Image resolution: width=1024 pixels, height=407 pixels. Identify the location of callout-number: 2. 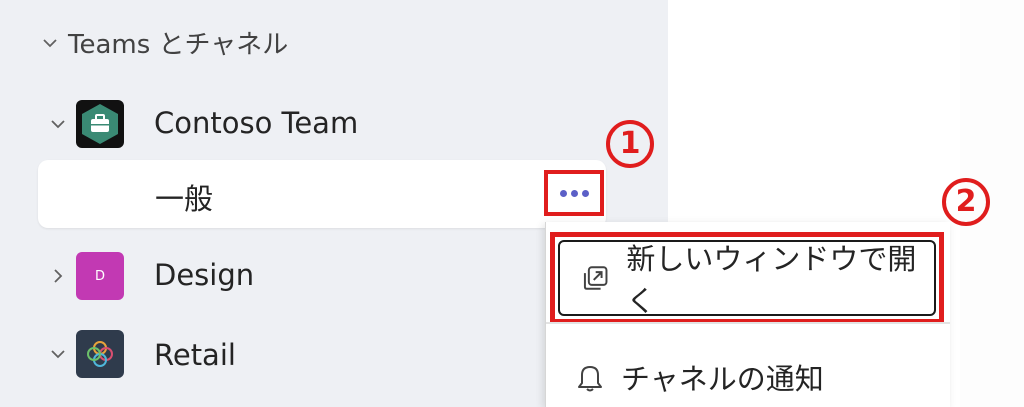
(966, 201).